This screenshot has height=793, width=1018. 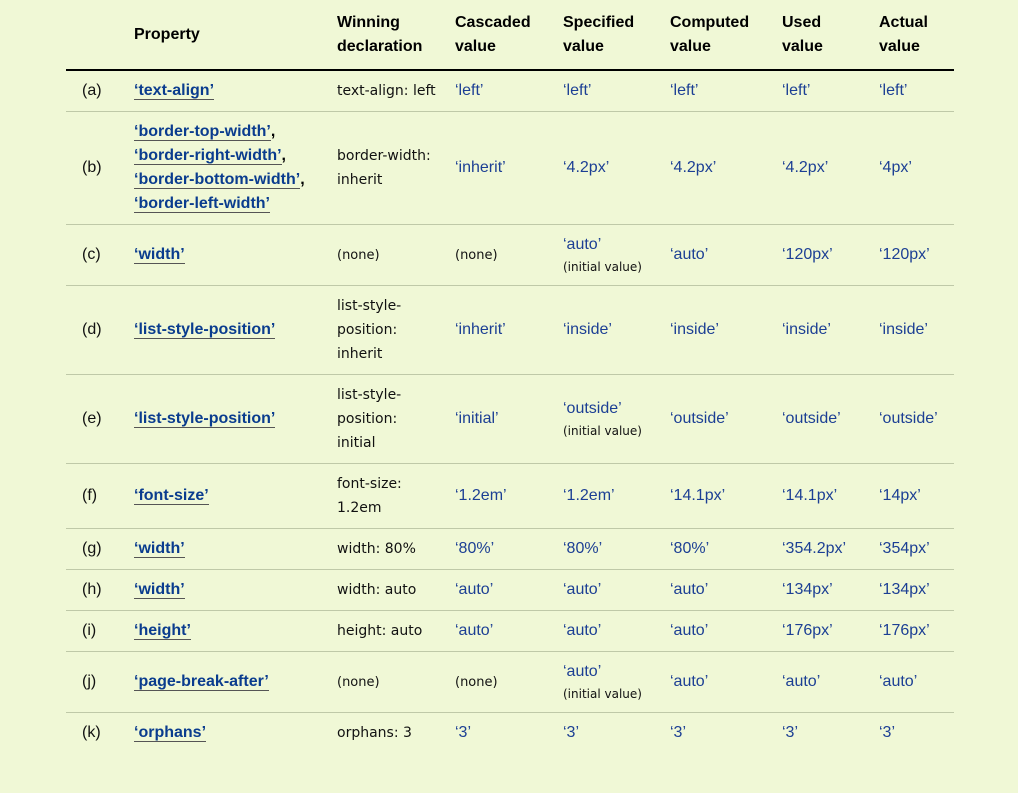 What do you see at coordinates (908, 255) in the screenshot?
I see `actual-value: ‘120px’` at bounding box center [908, 255].